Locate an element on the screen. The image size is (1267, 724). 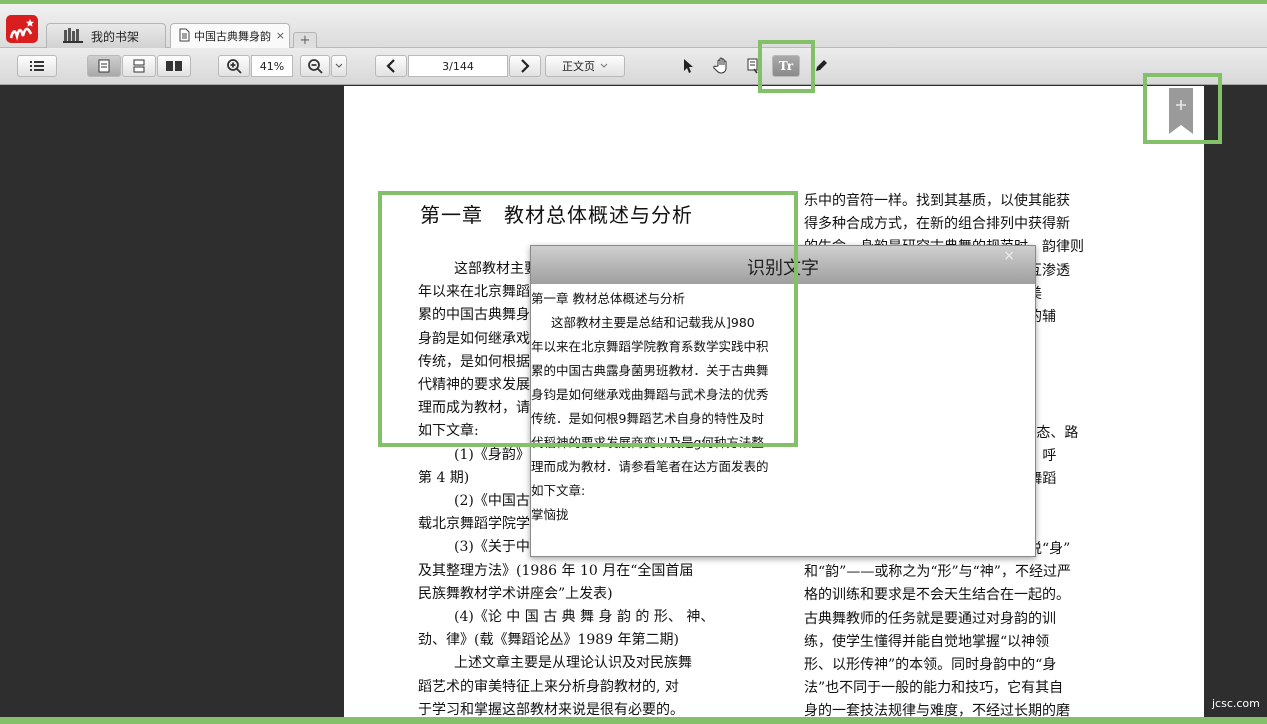
text-line: 及其整理方法》(1986 年 10 月在“全国首届 is located at coordinates (556, 570).